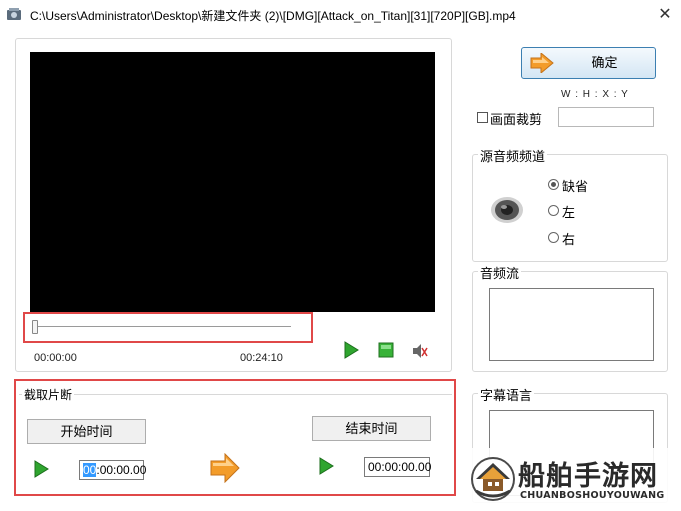  What do you see at coordinates (595, 94) in the screenshot?
I see `whxy-label: W : H : X : Y` at bounding box center [595, 94].